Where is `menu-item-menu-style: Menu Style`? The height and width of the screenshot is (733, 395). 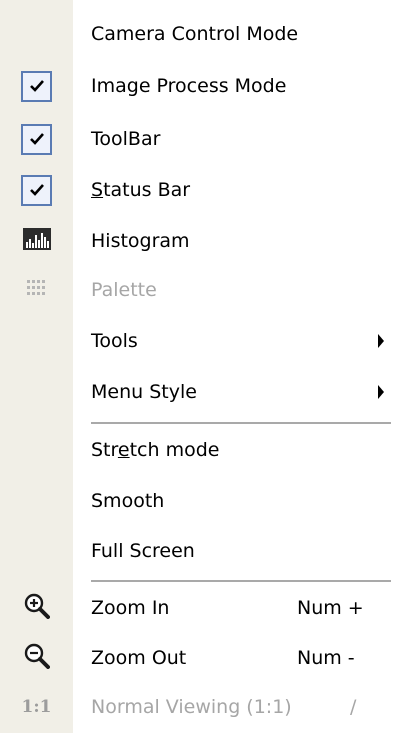 menu-item-menu-style: Menu Style is located at coordinates (197, 392).